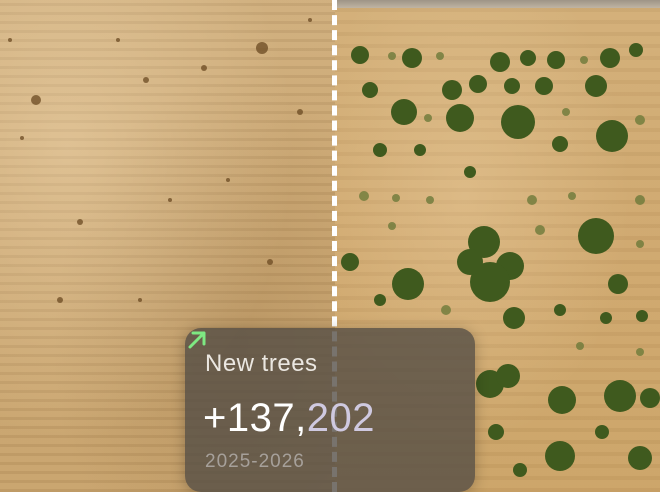 Image resolution: width=660 pixels, height=492 pixels. Describe the element at coordinates (340, 418) in the screenshot. I see `stat-value-tail: 202` at that location.